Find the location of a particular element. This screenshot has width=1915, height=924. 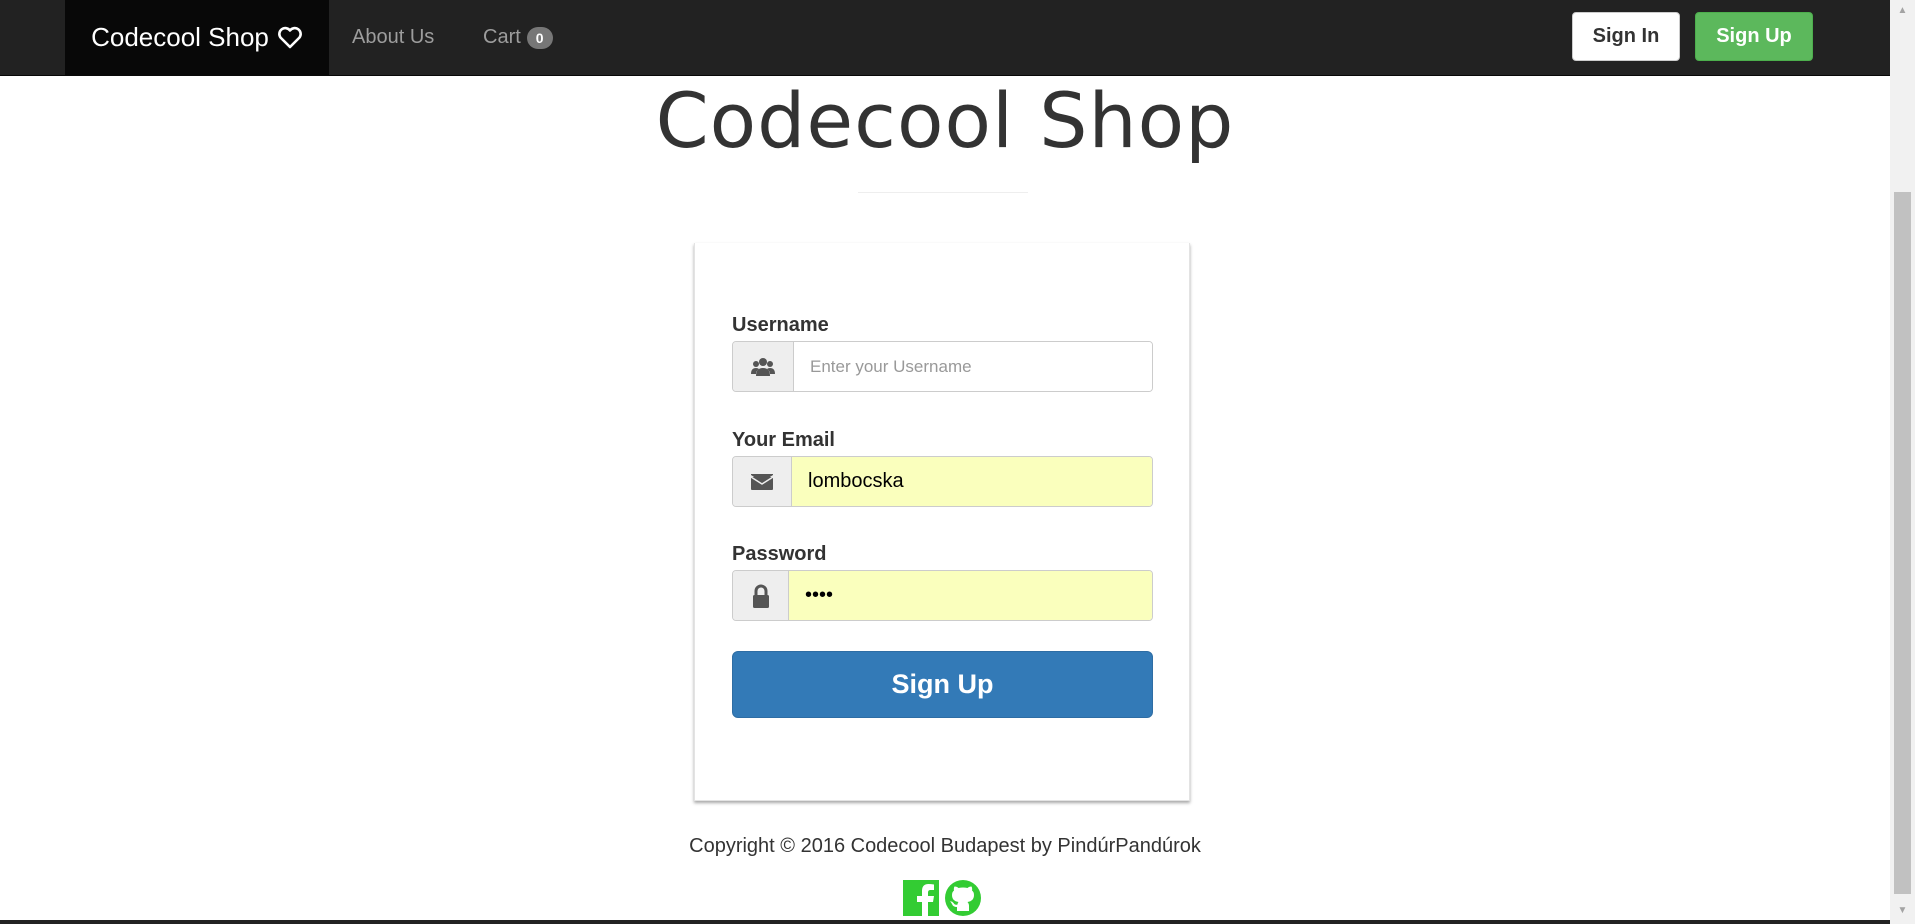

nav-cart: Cart 0 is located at coordinates (518, 37).